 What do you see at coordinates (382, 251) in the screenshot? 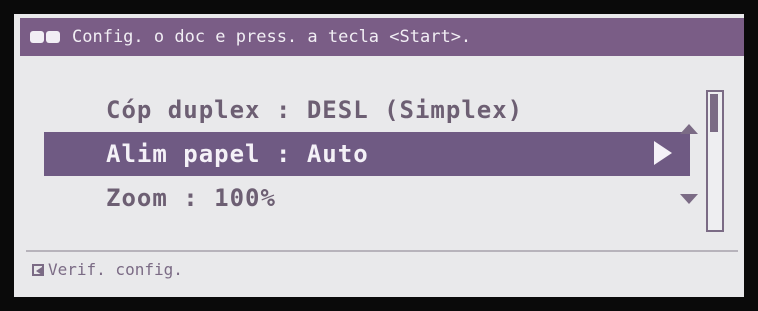
I see `divider` at bounding box center [382, 251].